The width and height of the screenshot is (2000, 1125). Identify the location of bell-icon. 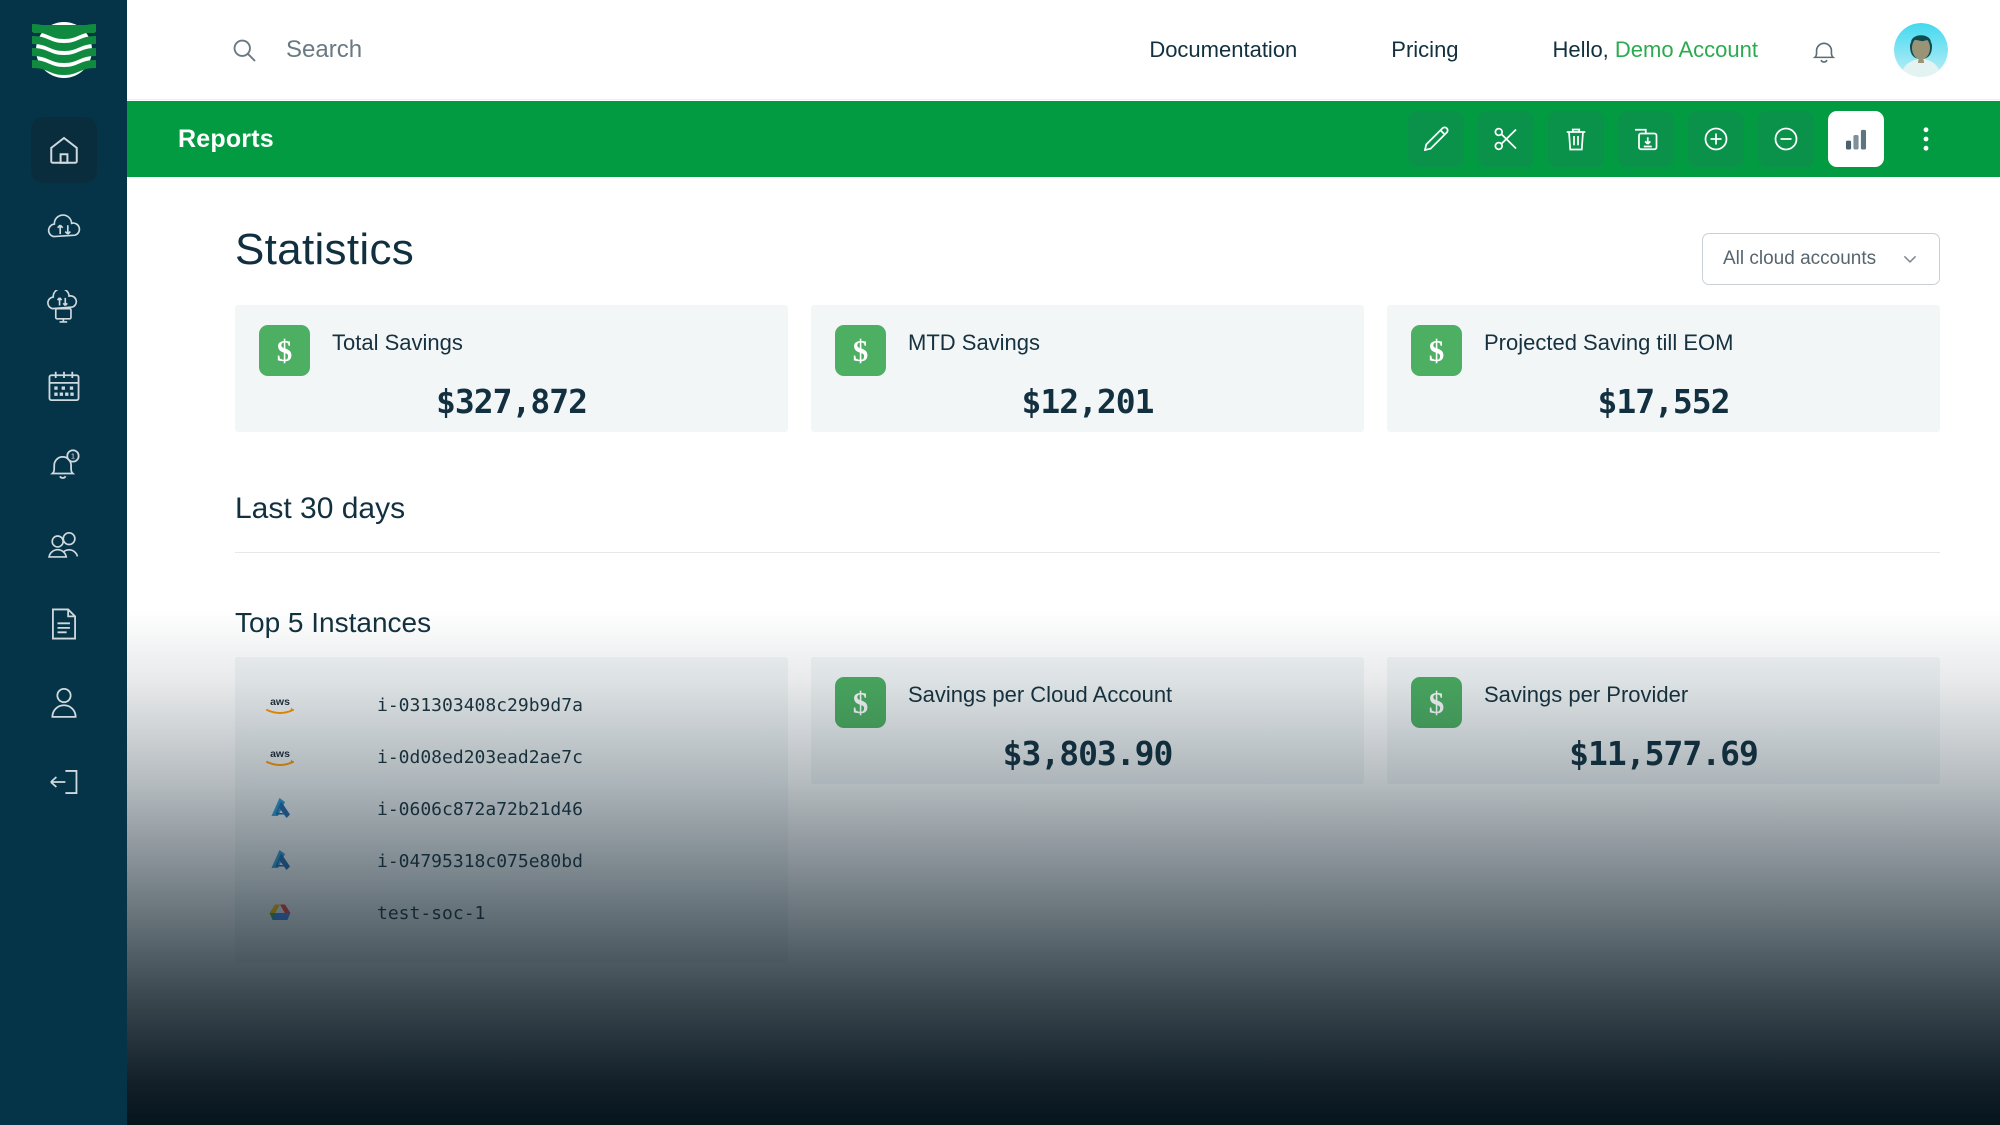
(1824, 52).